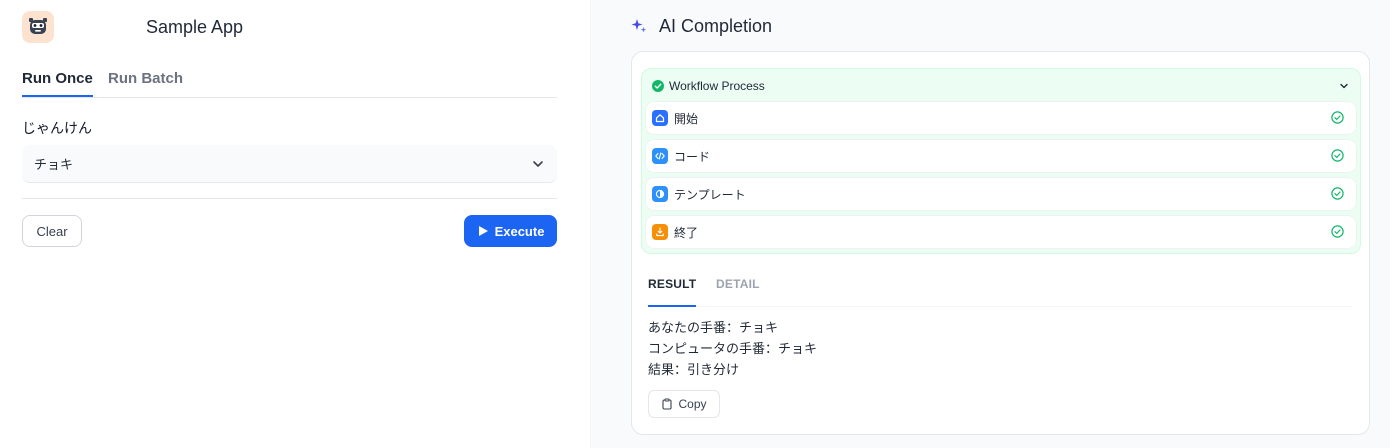 The width and height of the screenshot is (1390, 448). Describe the element at coordinates (145, 83) in the screenshot. I see `tab-run-batch: Run Batch` at that location.